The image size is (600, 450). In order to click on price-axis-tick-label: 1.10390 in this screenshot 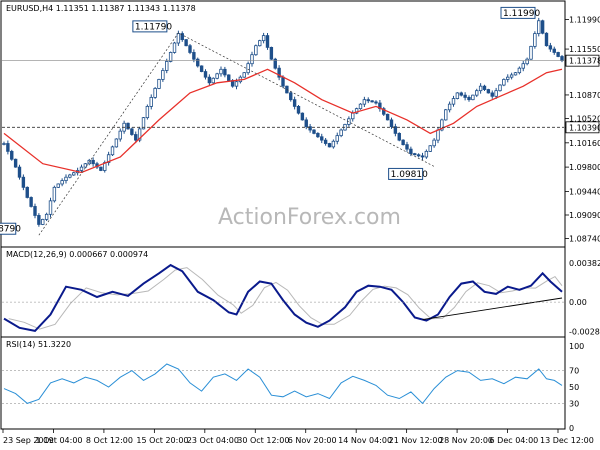, I will do `click(584, 127)`.